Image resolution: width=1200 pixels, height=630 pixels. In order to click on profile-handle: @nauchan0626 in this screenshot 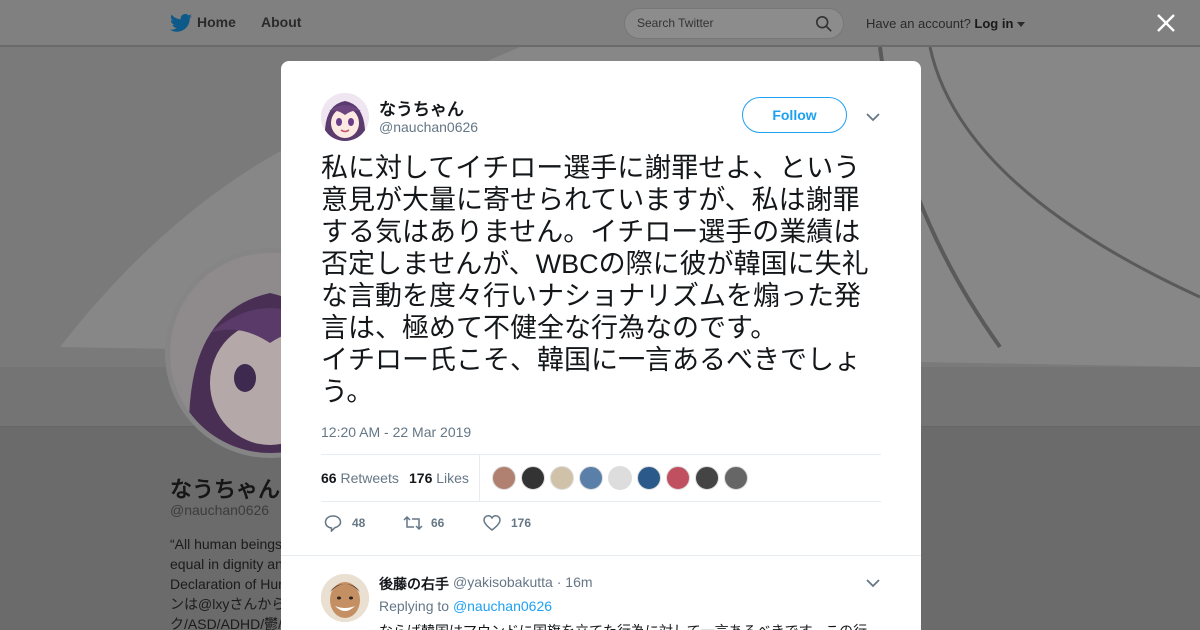, I will do `click(220, 510)`.